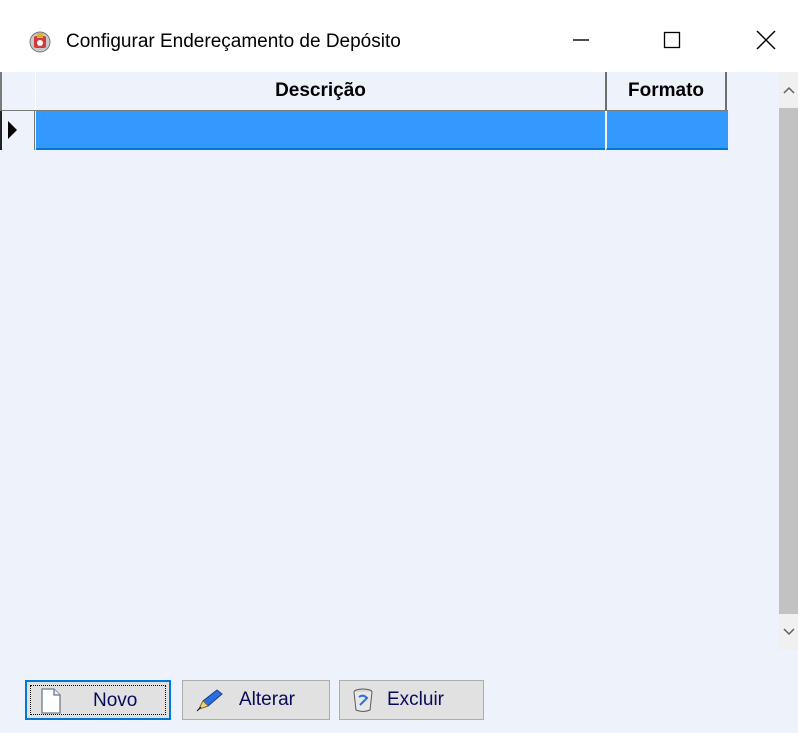  I want to click on chevron-up-icon, so click(788, 90).